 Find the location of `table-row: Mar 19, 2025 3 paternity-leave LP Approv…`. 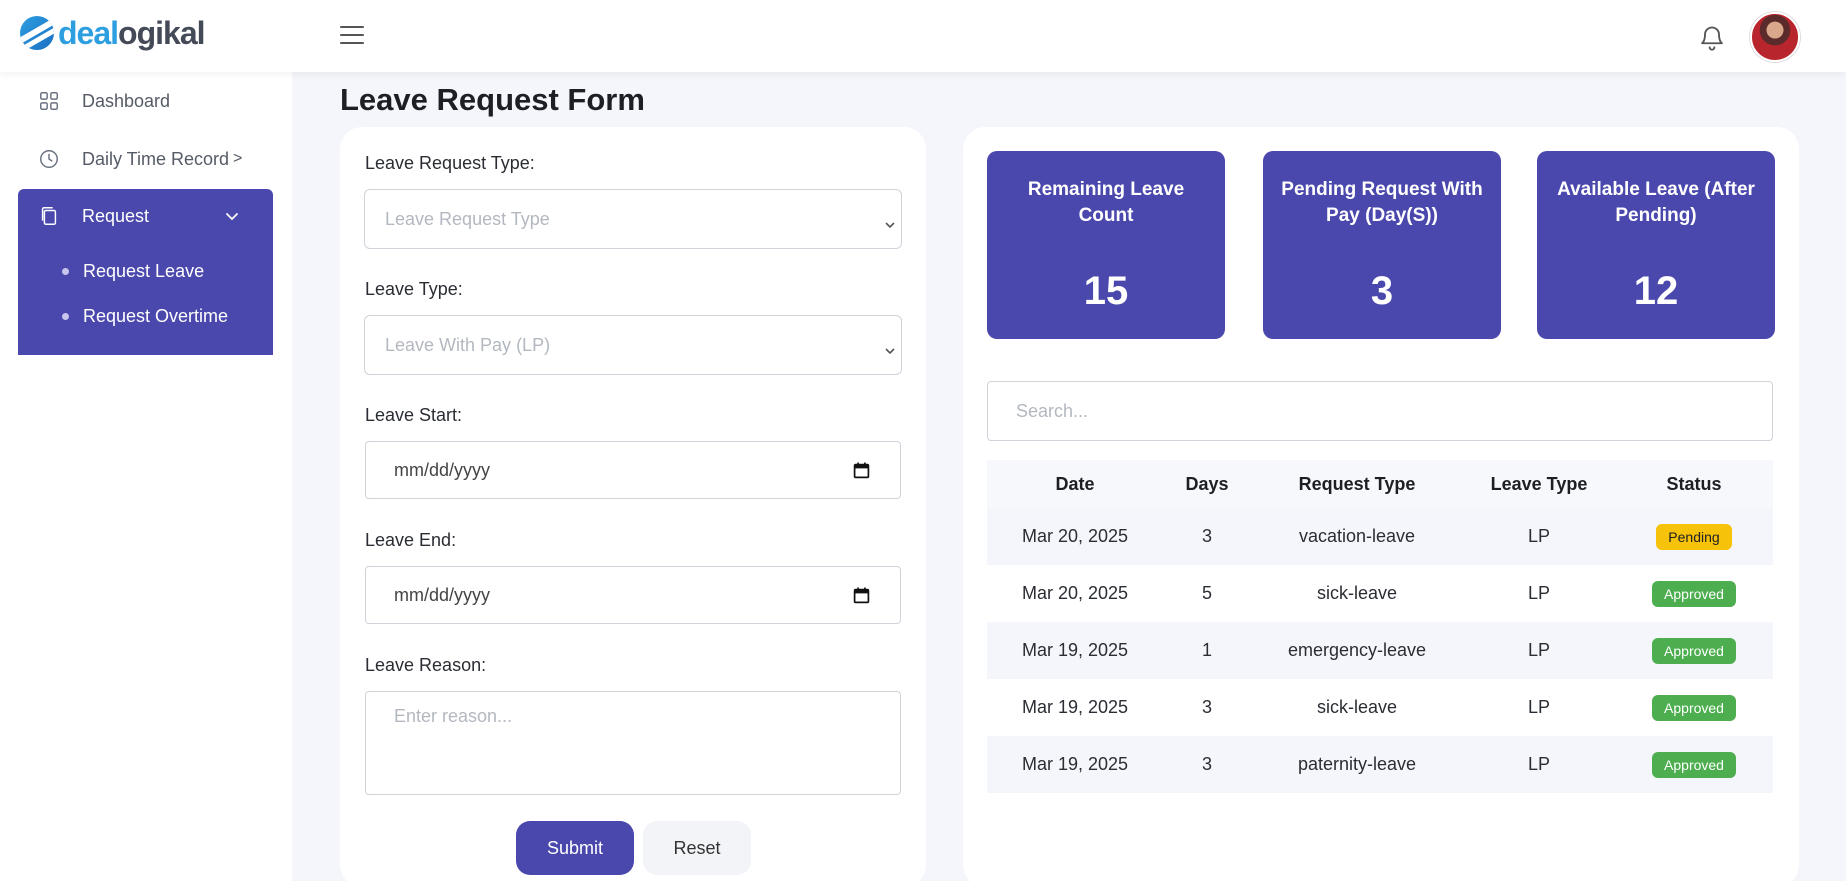

table-row: Mar 19, 2025 3 paternity-leave LP Approv… is located at coordinates (1380, 764).